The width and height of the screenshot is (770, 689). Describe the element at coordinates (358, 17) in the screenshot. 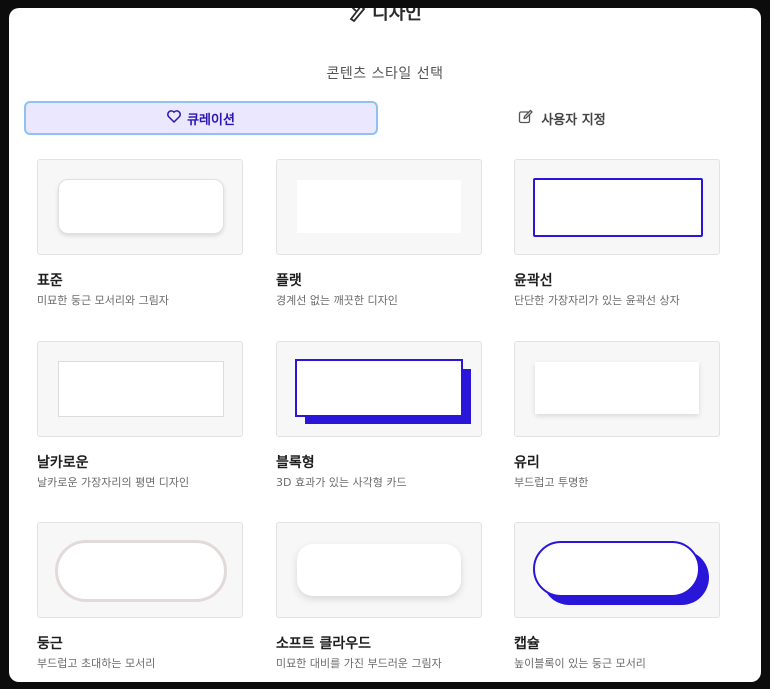

I see `design-pen-icon` at that location.